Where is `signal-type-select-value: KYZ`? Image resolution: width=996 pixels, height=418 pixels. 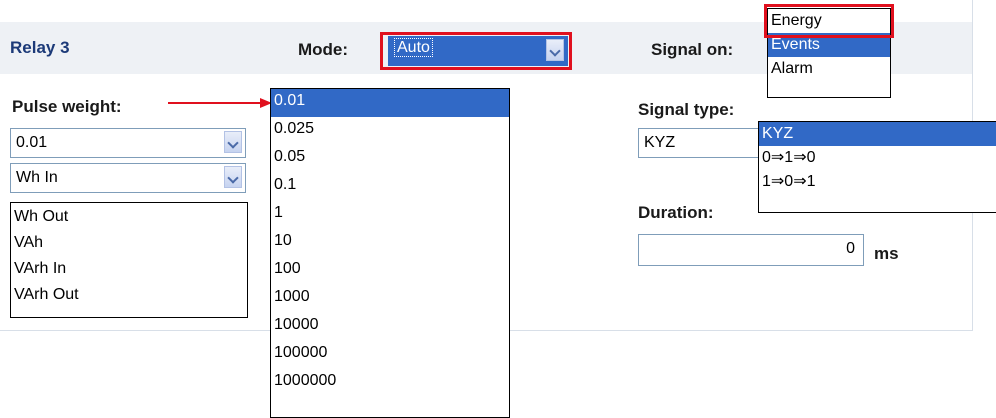
signal-type-select-value: KYZ is located at coordinates (660, 142).